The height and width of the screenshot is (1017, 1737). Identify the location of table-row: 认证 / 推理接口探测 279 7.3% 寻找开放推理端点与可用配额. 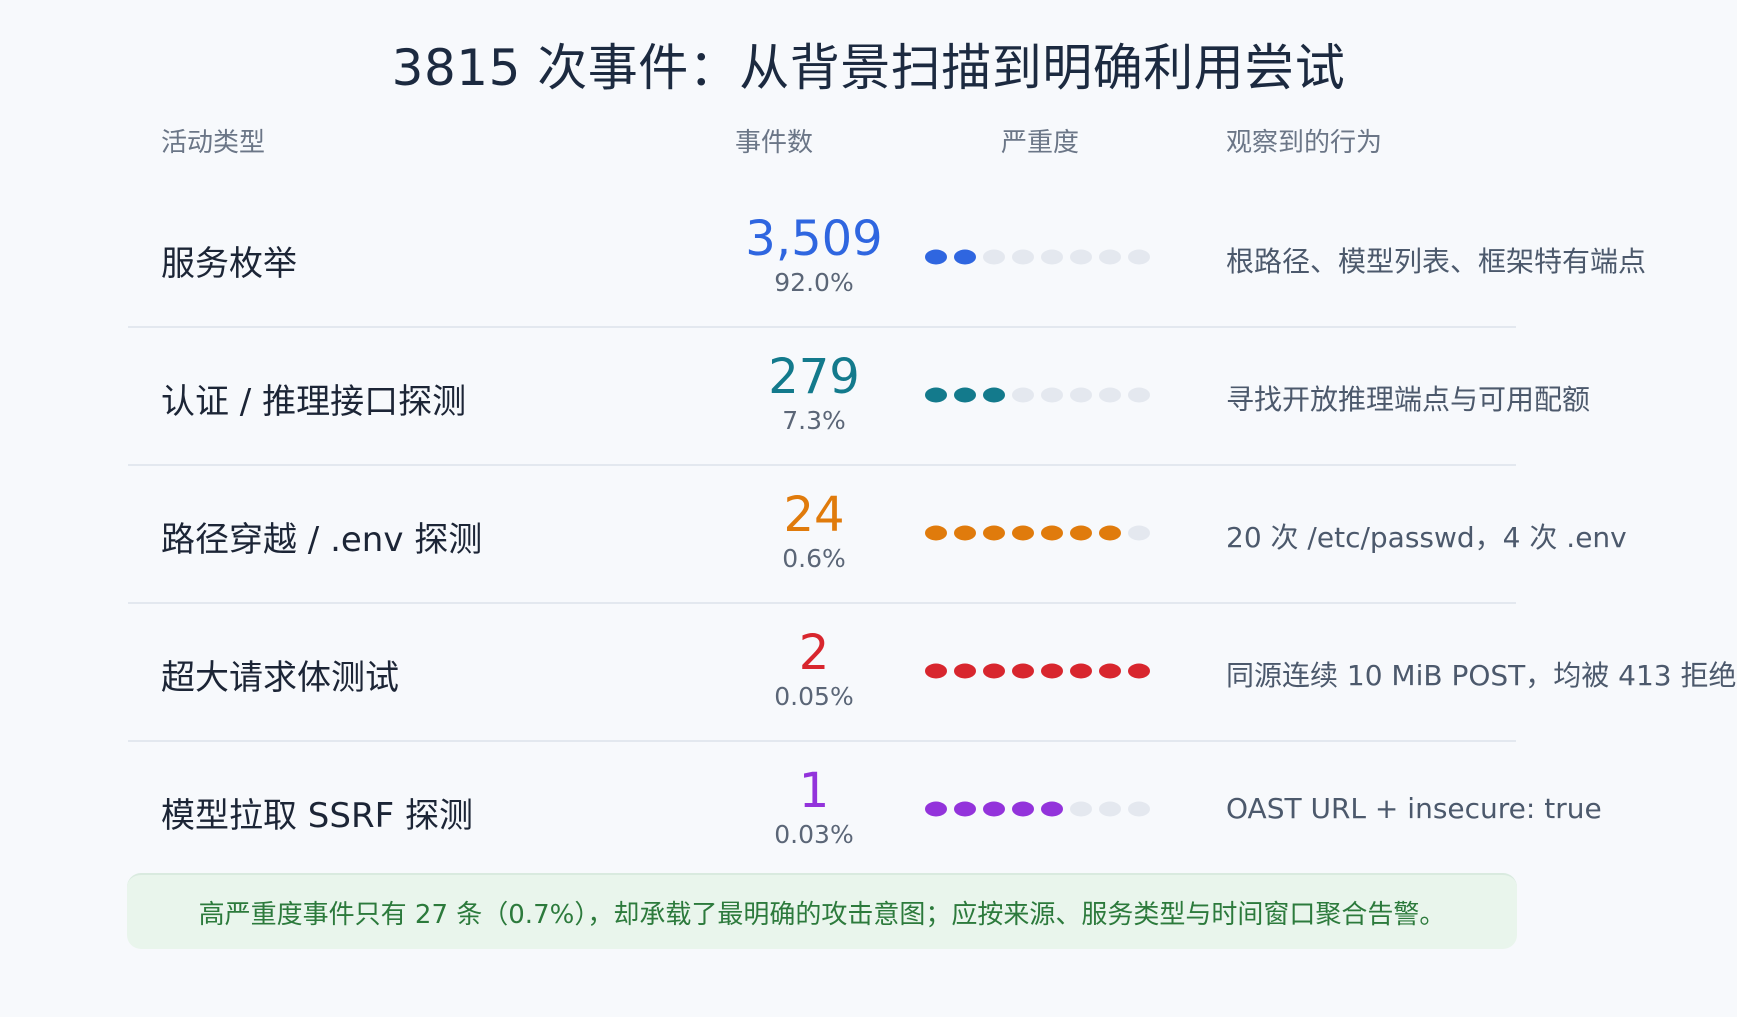
(859, 397).